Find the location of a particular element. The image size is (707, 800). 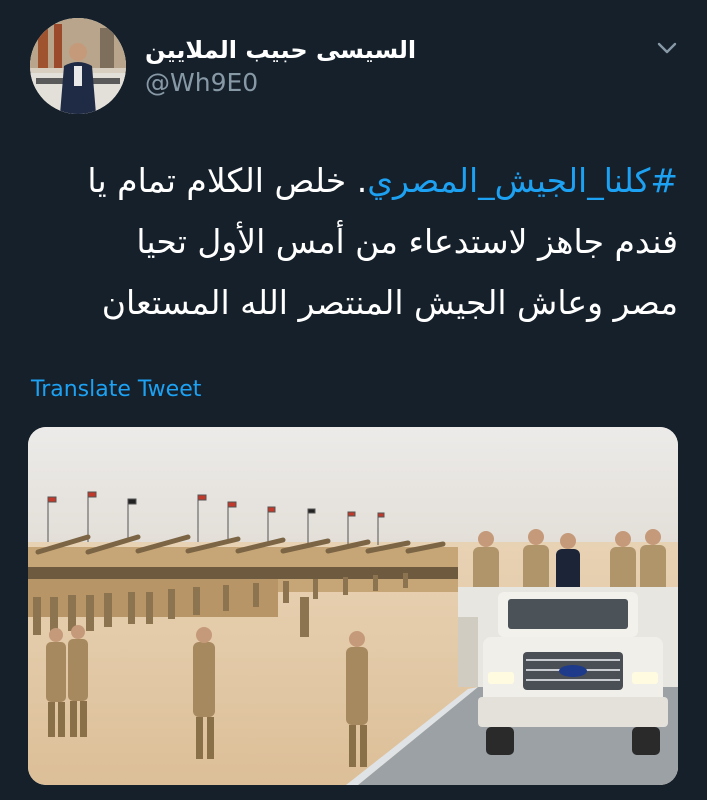

avatar-image is located at coordinates (78, 66).